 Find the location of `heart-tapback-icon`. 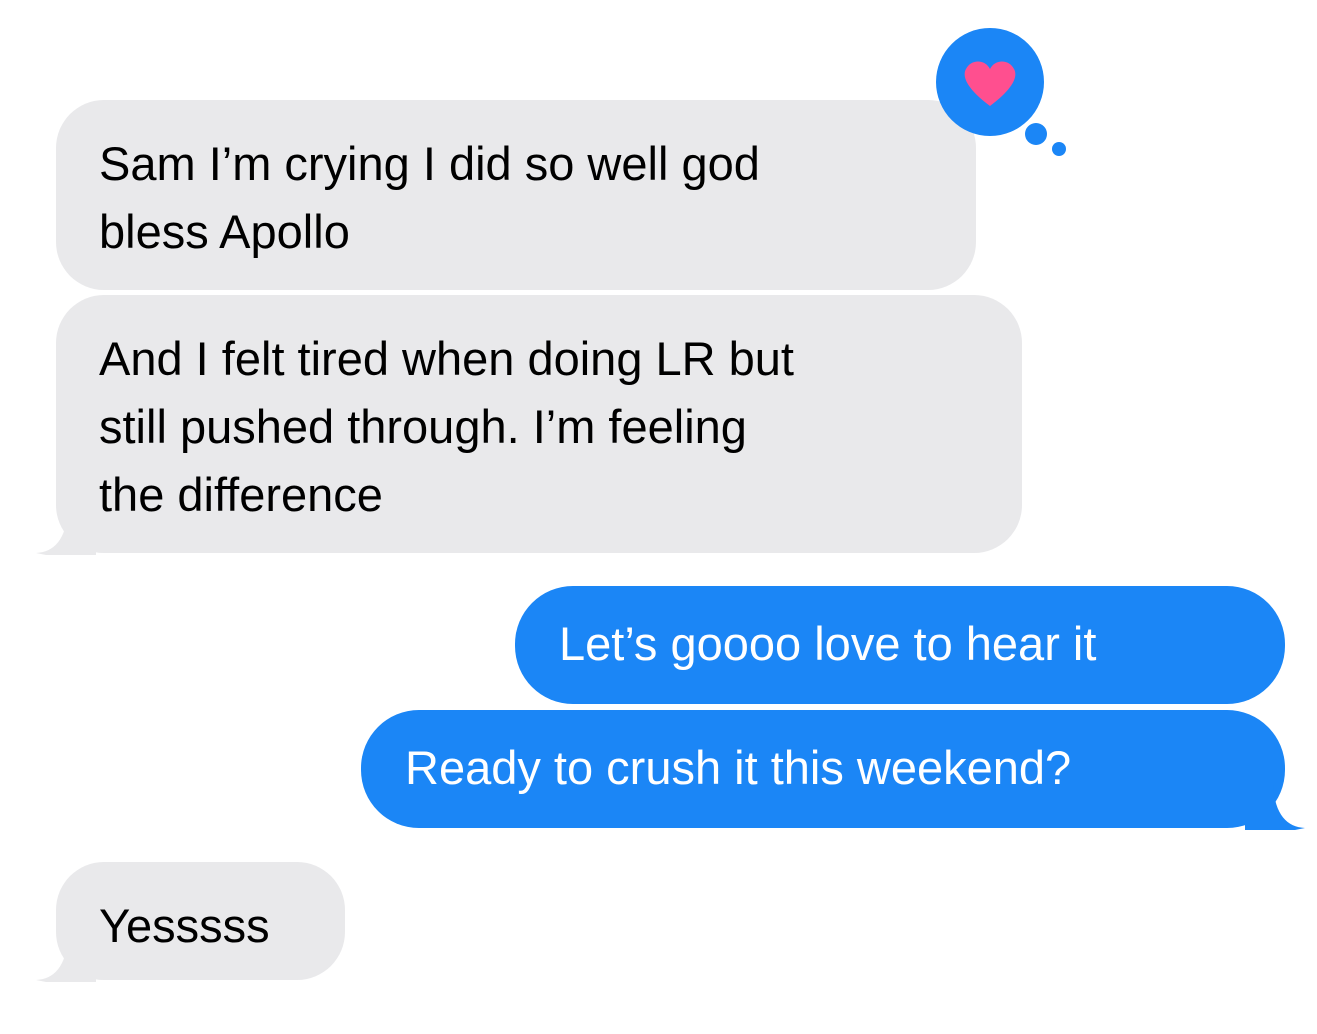

heart-tapback-icon is located at coordinates (1003, 91).